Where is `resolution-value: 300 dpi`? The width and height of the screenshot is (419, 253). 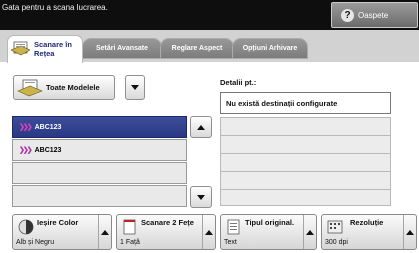 resolution-value: 300 dpi is located at coordinates (336, 242).